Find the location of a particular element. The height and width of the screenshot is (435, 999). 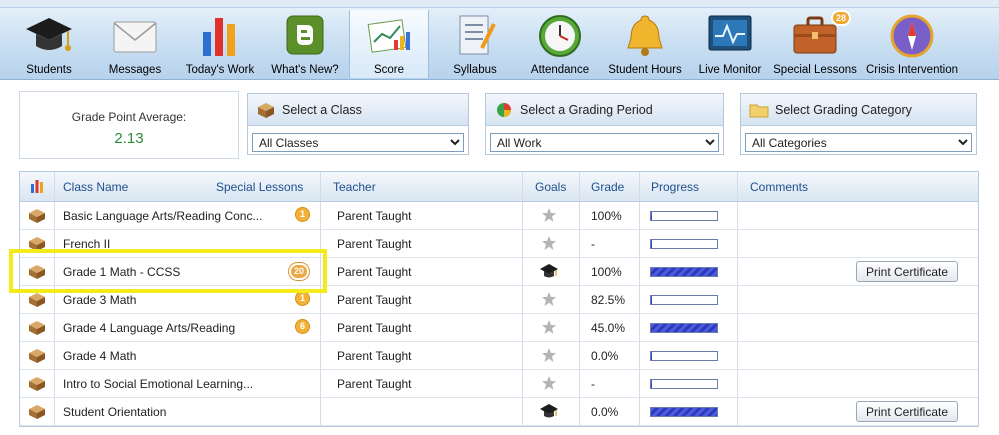

grade-value: 0.0% is located at coordinates (605, 412).